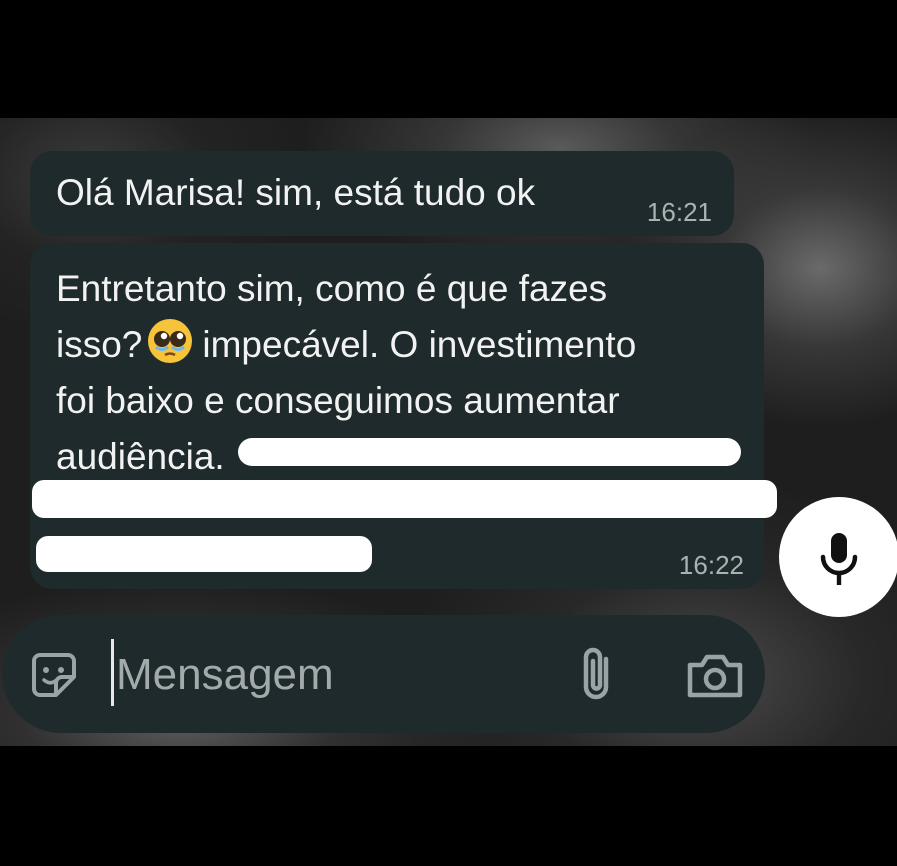 The height and width of the screenshot is (866, 897). I want to click on sticker-icon, so click(54, 675).